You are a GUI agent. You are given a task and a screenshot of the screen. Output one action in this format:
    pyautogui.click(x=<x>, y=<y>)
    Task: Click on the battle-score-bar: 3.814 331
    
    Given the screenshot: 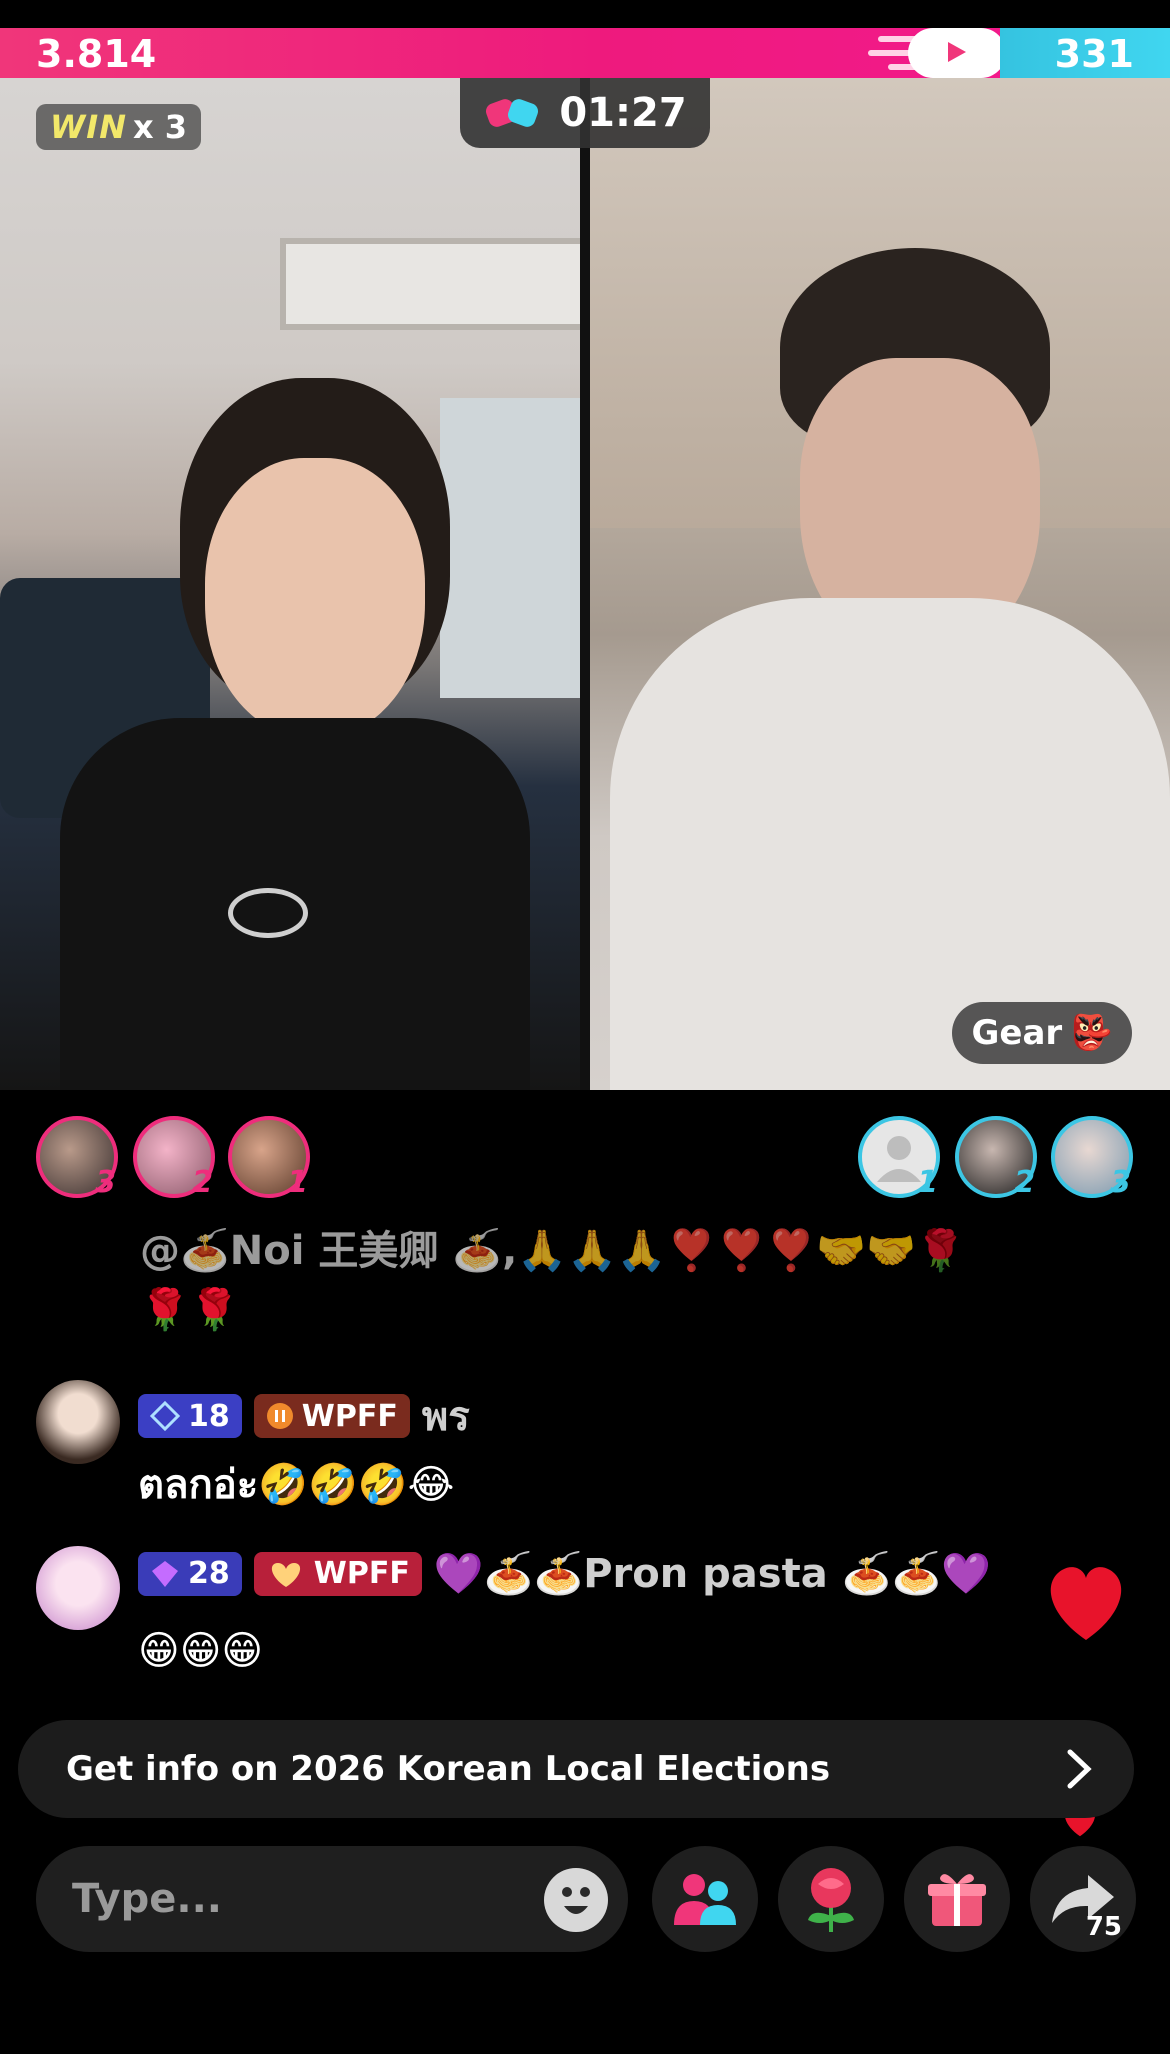 What is the action you would take?
    pyautogui.click(x=585, y=53)
    